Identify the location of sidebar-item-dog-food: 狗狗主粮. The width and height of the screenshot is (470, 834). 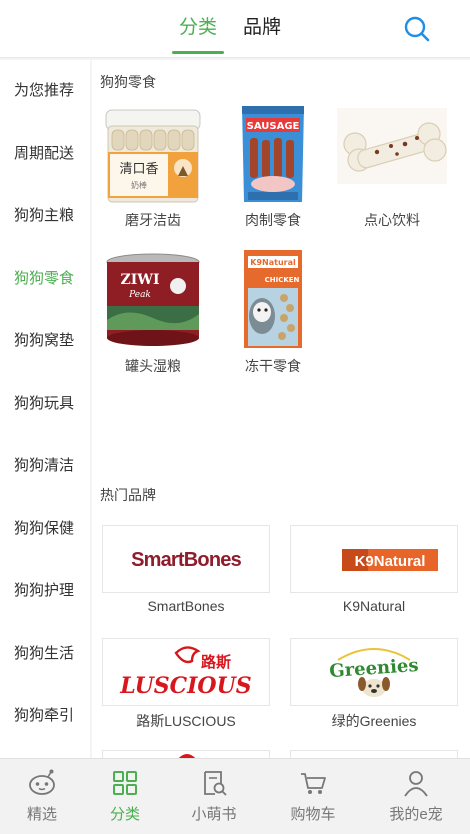
(45, 216).